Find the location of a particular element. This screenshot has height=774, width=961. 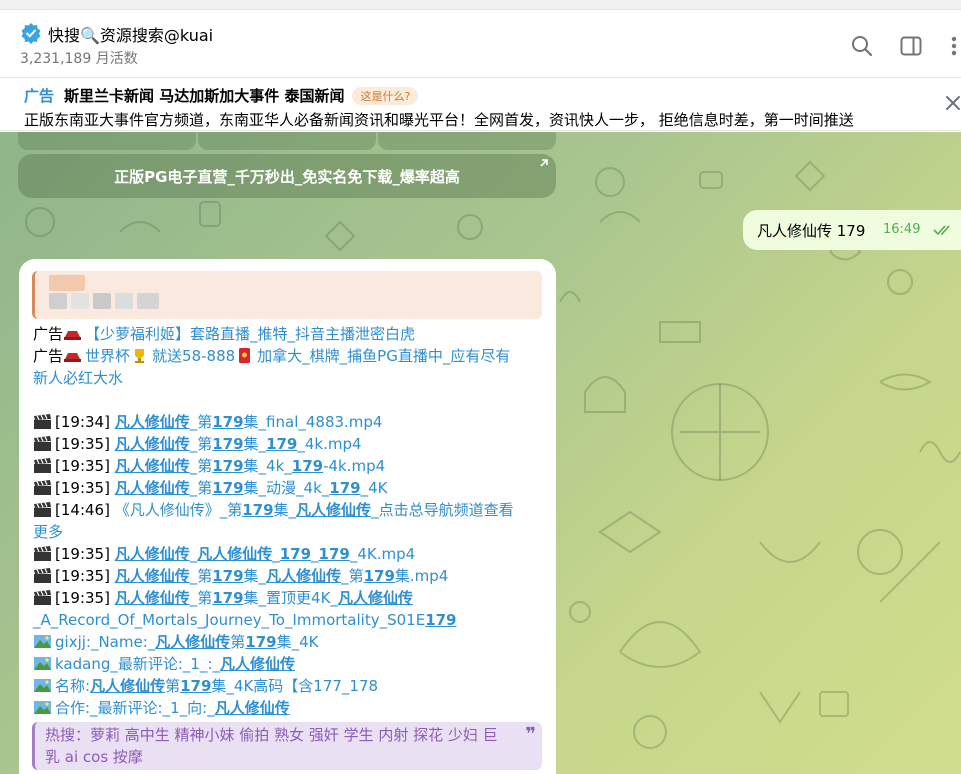

result-link: -4k.mp4 is located at coordinates (354, 466).